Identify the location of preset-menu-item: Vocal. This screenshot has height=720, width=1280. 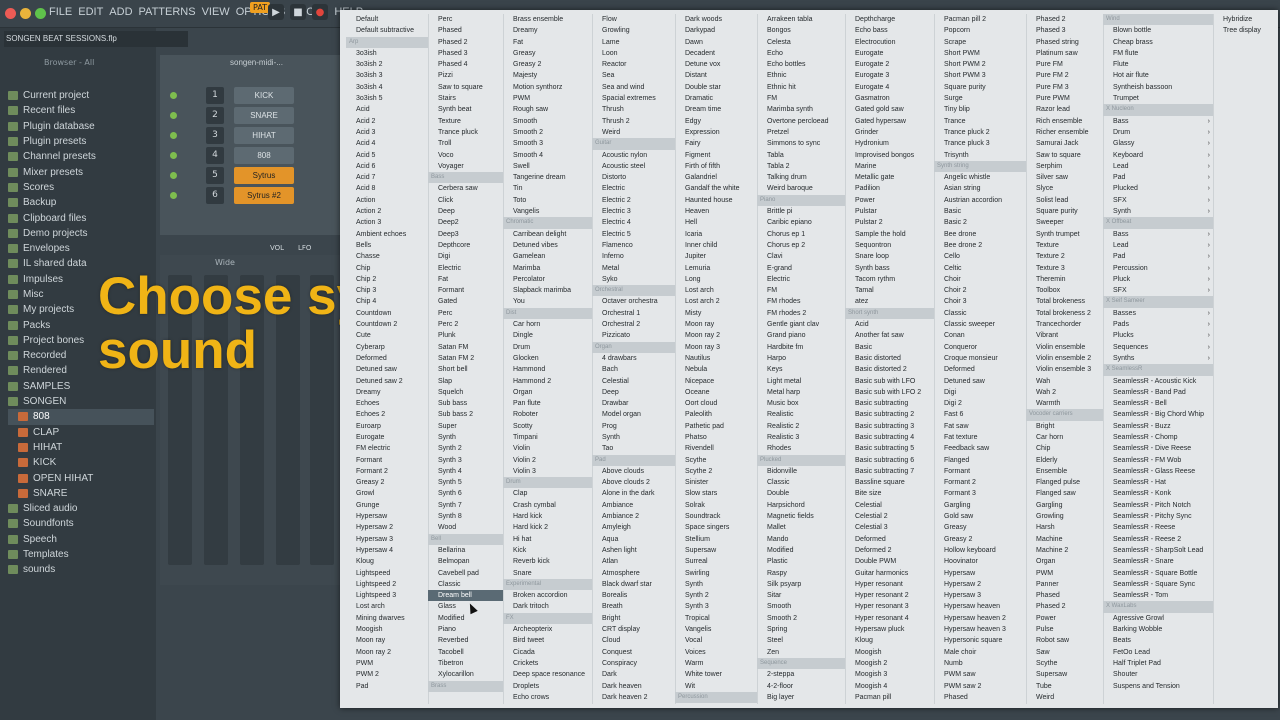
(716, 640).